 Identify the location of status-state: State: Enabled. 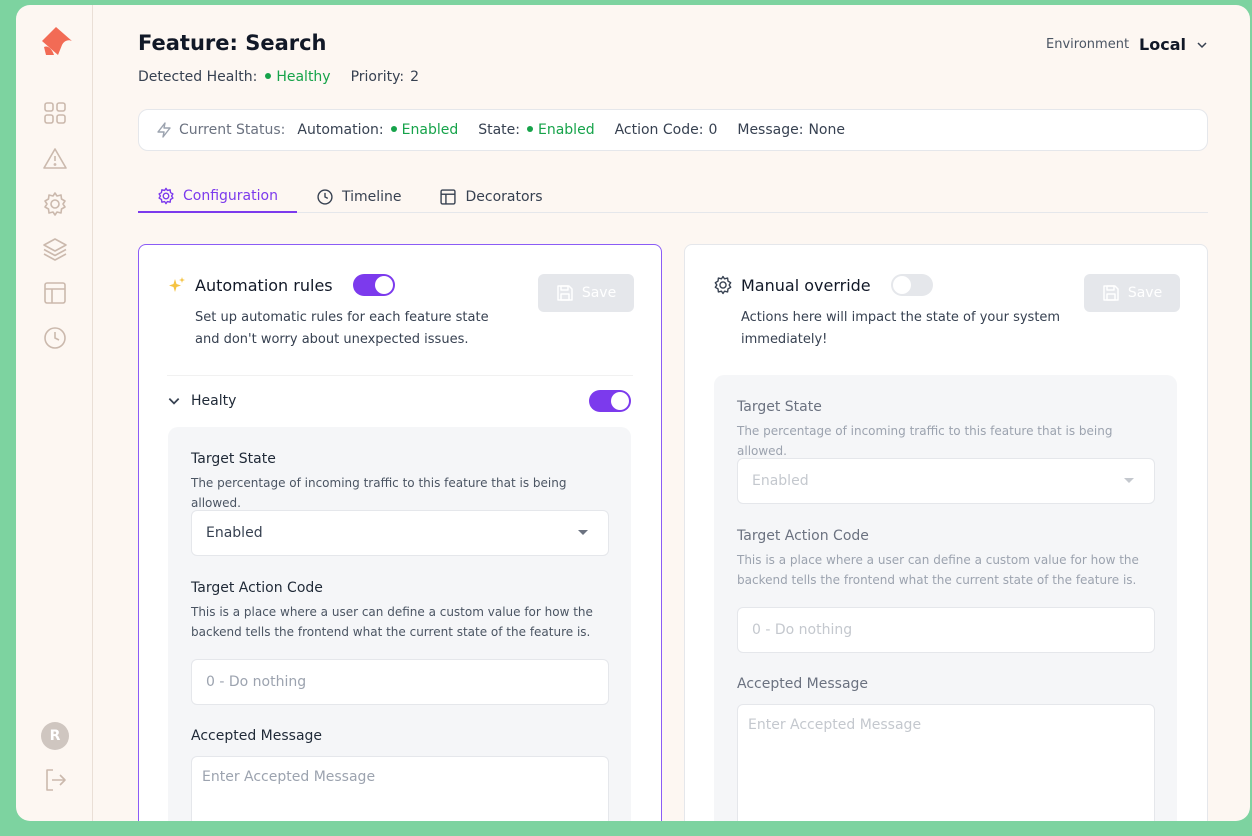
(536, 130).